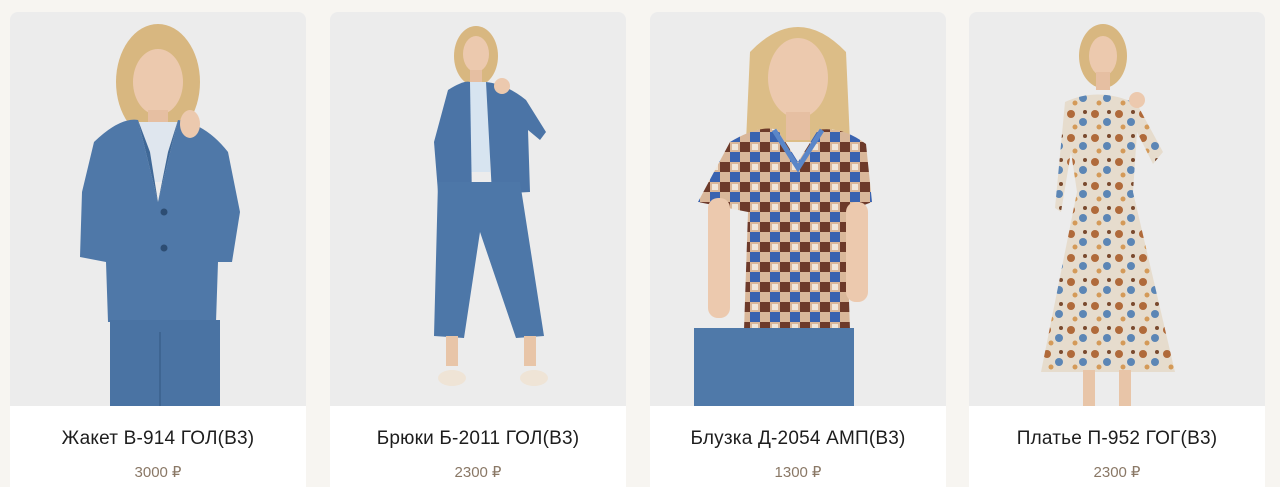 Image resolution: width=1280 pixels, height=487 pixels. I want to click on product-title: Платье П-952 ГОГ(В3), so click(1117, 439).